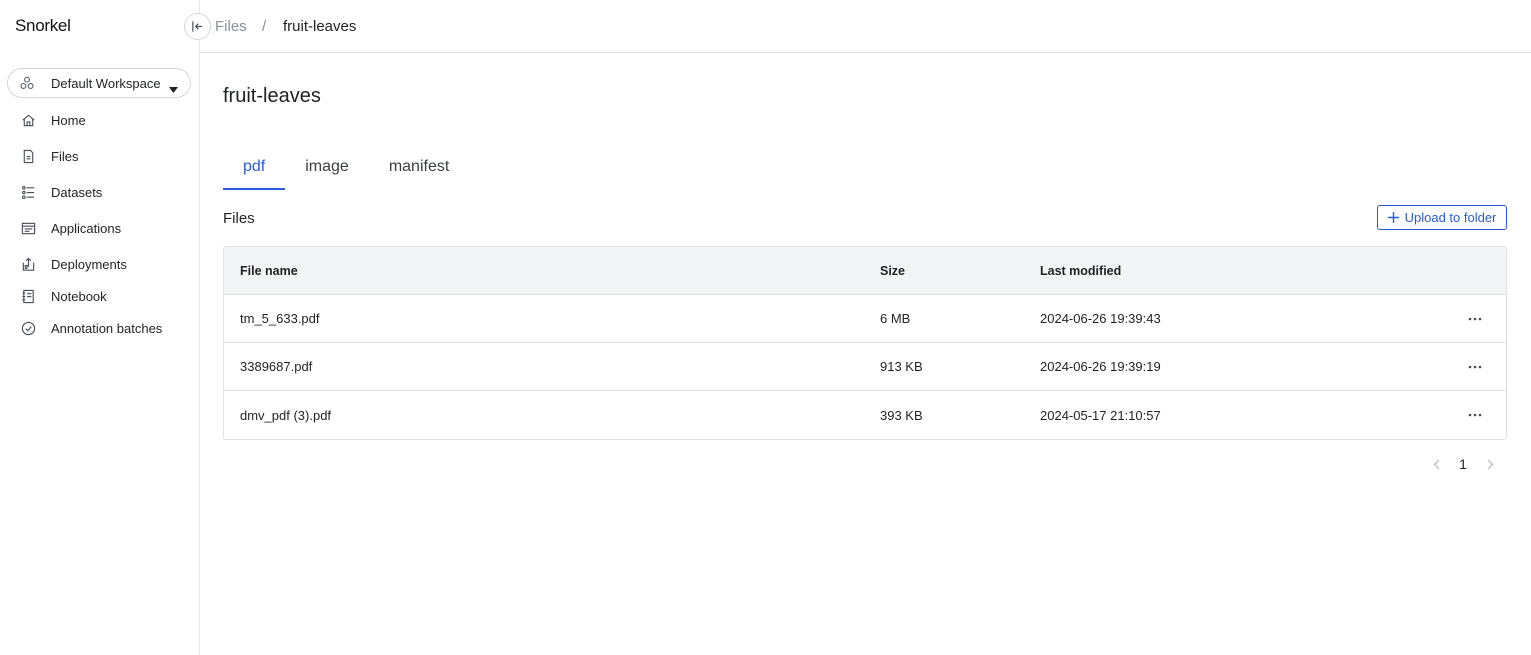 The height and width of the screenshot is (655, 1531). I want to click on top-header: Files / fruit-leaves, so click(865, 26).